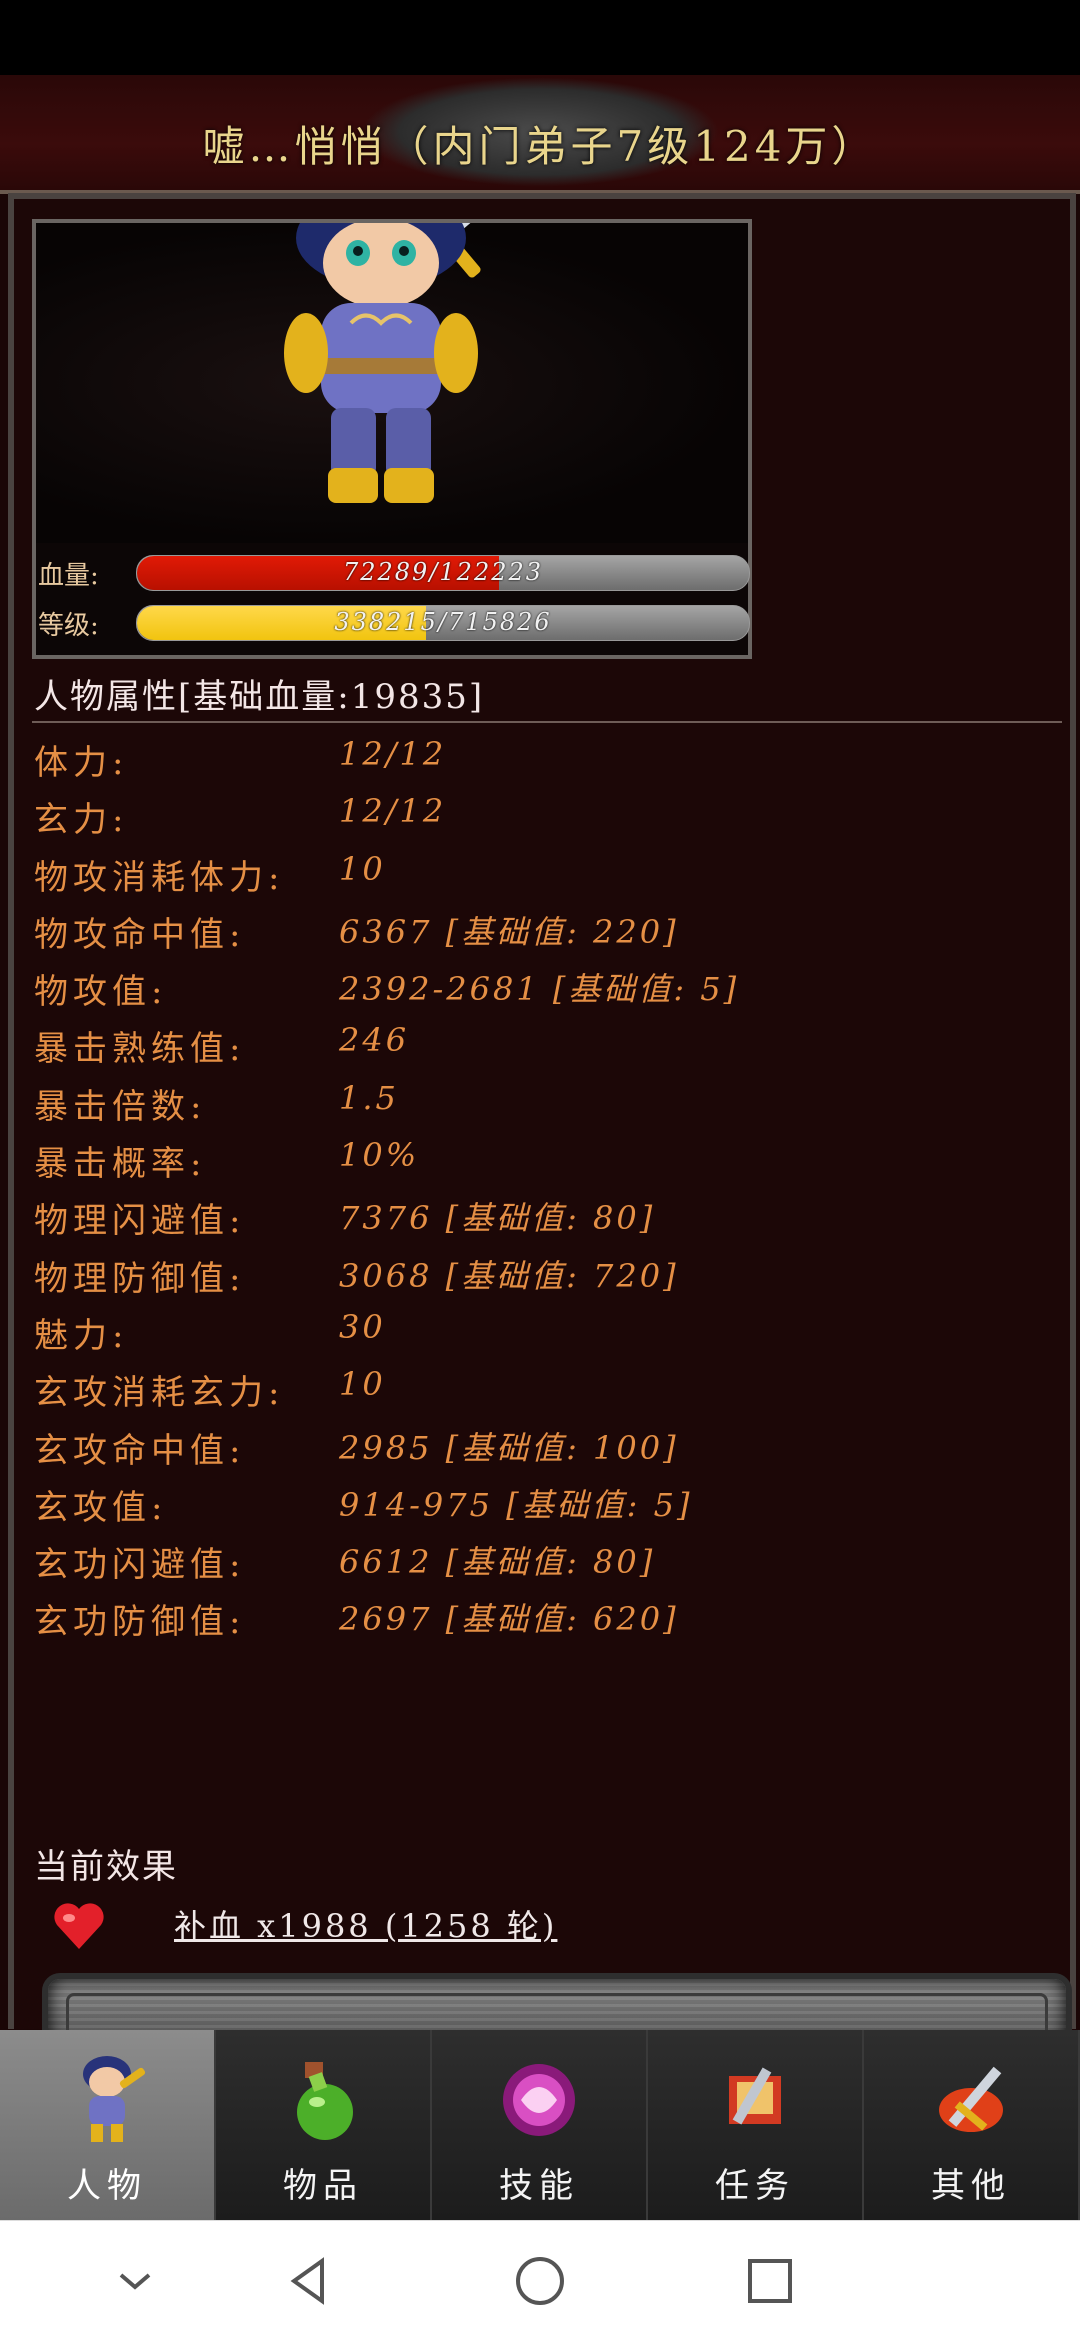 This screenshot has width=1080, height=2341. I want to click on player-title: 嘘…悄悄（内门弟子7级124万）, so click(540, 146).